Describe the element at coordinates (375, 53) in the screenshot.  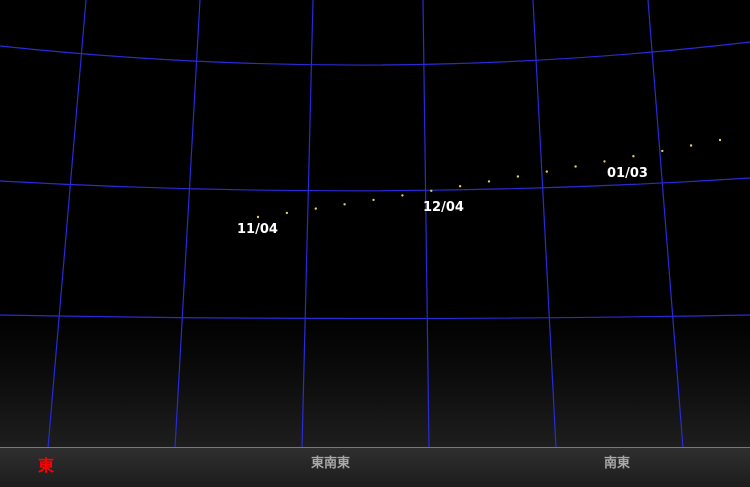
I see `altitude-line-upper` at that location.